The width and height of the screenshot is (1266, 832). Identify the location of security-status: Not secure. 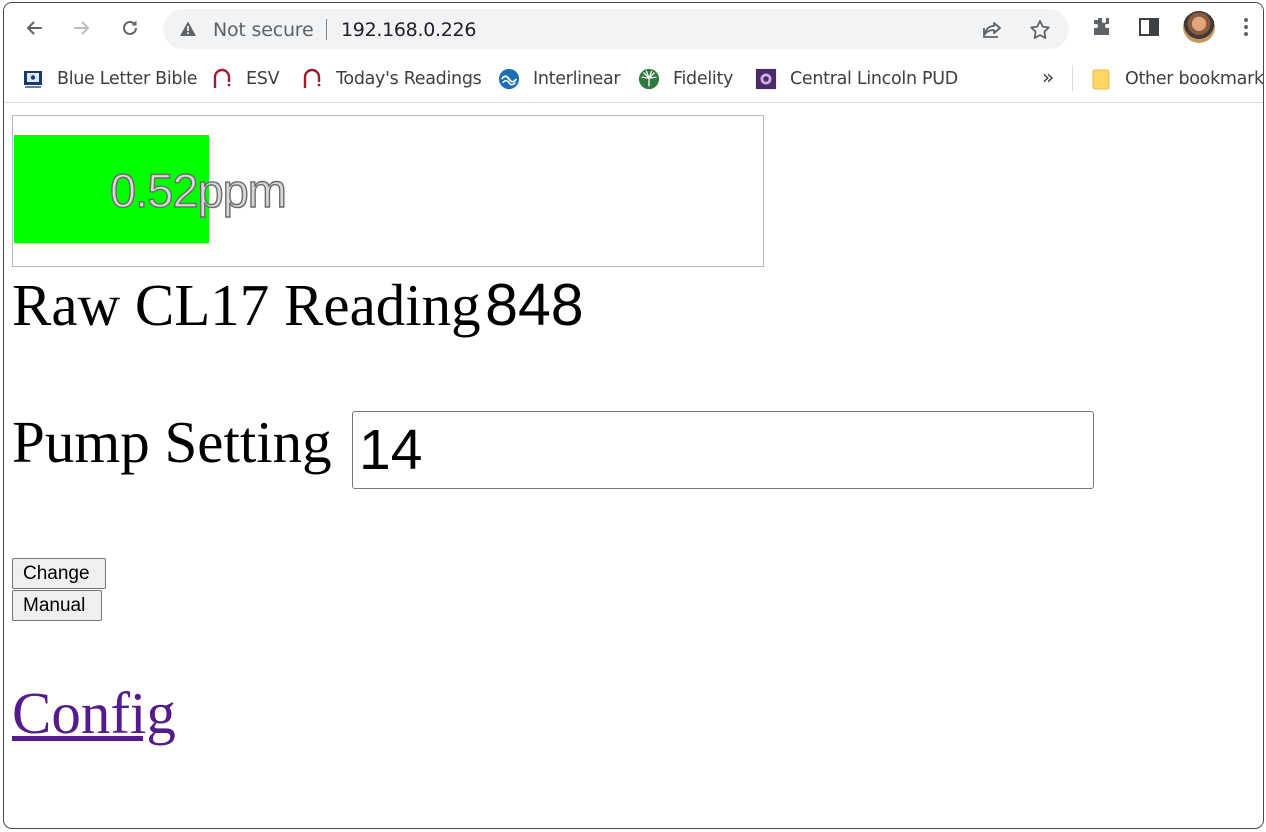
(263, 30).